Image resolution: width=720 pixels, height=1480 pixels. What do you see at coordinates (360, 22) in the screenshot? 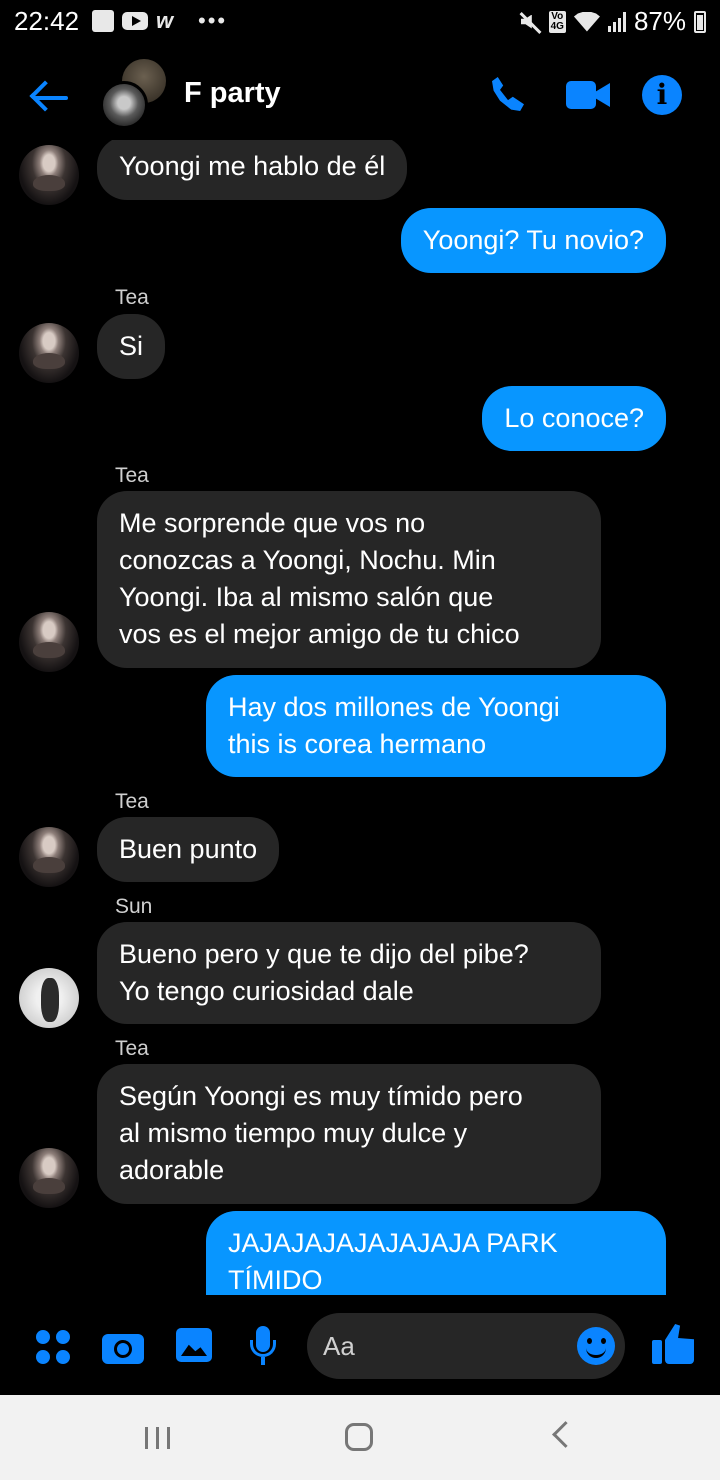
I see `status-bar: 22:42 w ••• Vo 4G 87%` at bounding box center [360, 22].